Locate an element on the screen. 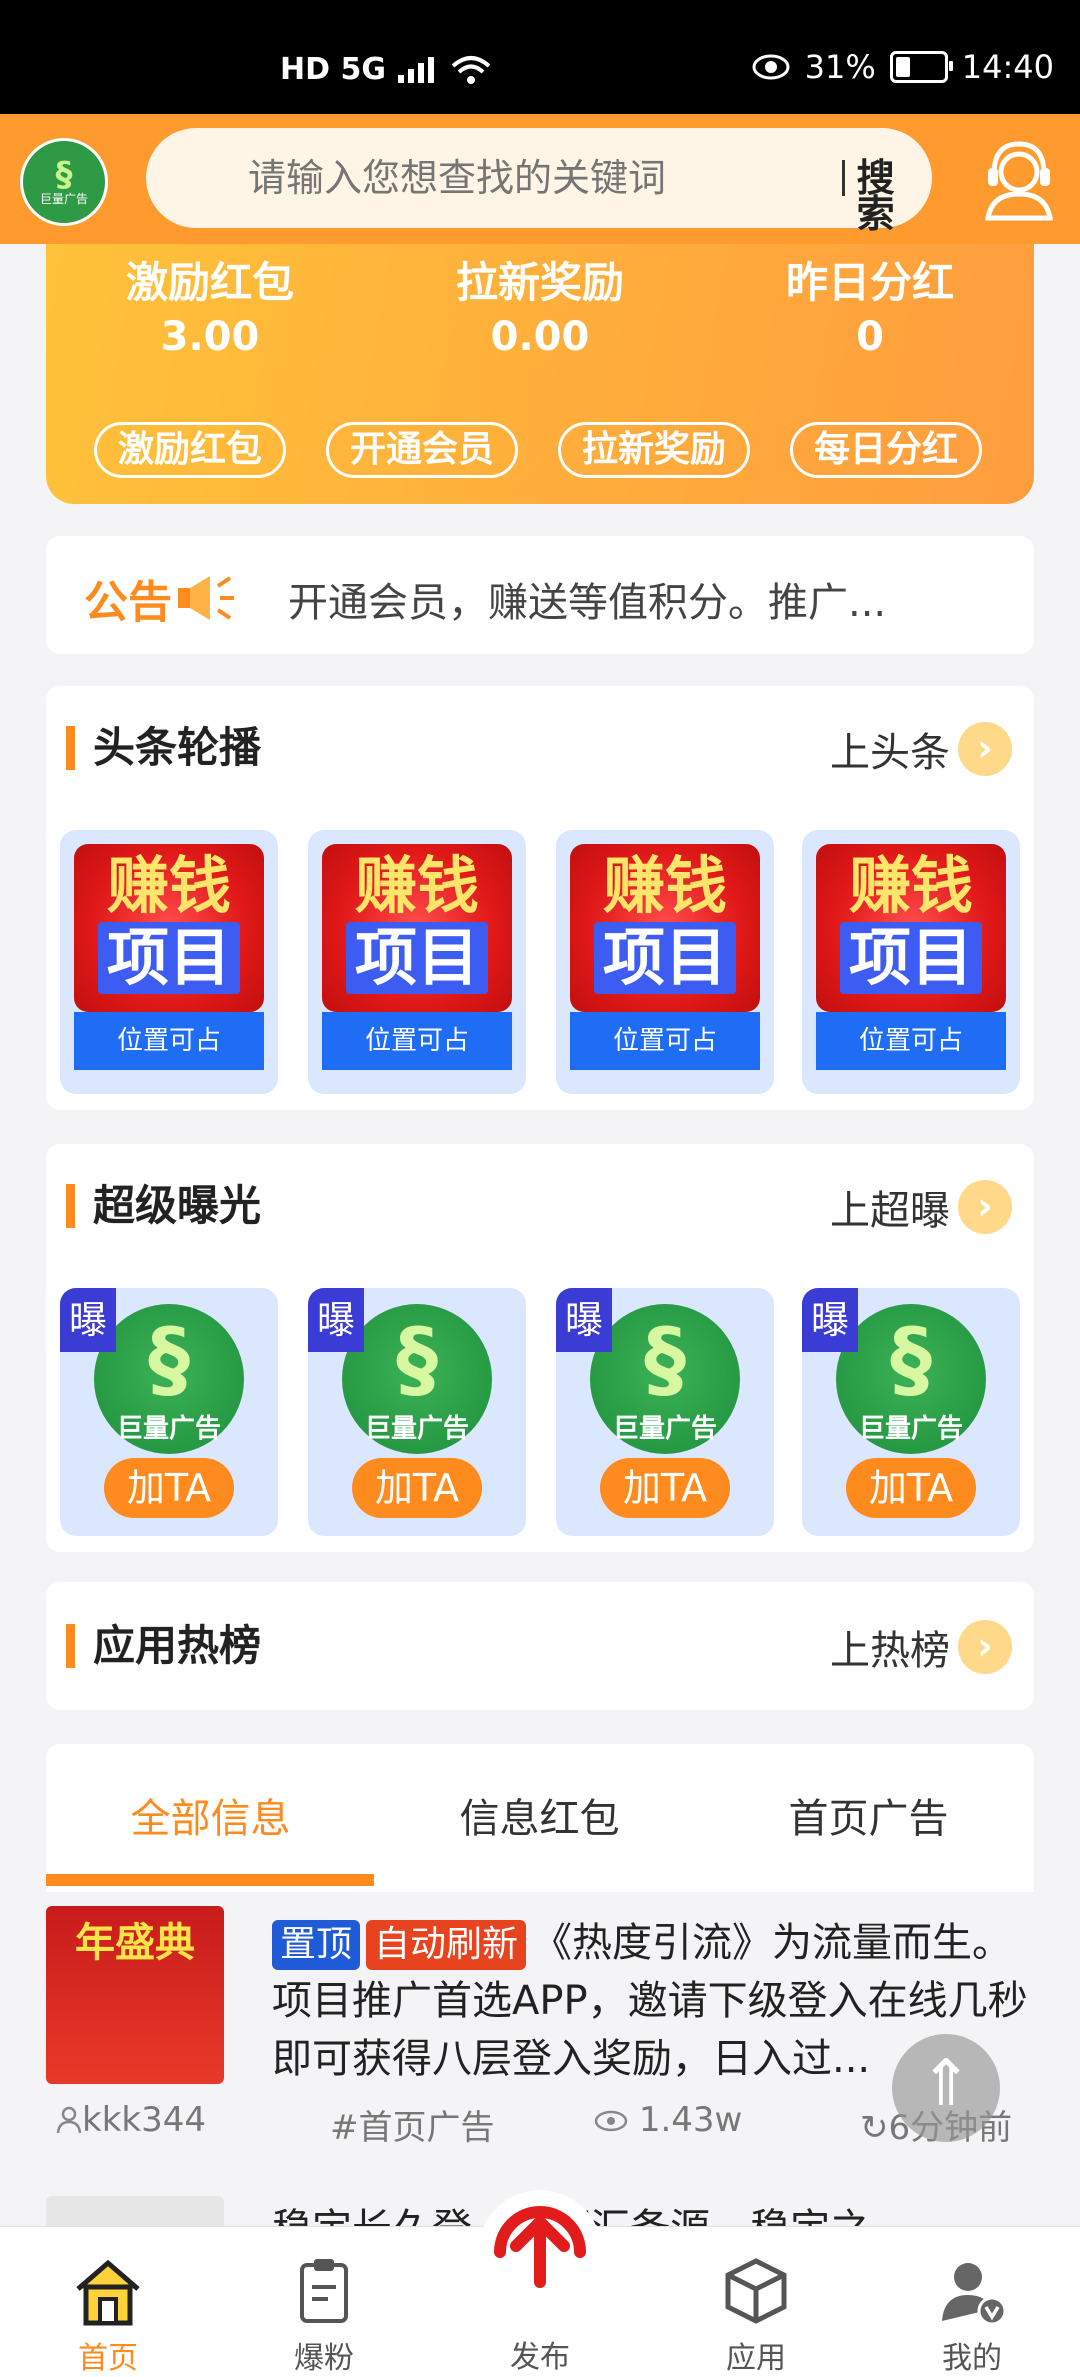 Image resolution: width=1080 pixels, height=2377 pixels. refresh-icon: ↻ is located at coordinates (874, 2128).